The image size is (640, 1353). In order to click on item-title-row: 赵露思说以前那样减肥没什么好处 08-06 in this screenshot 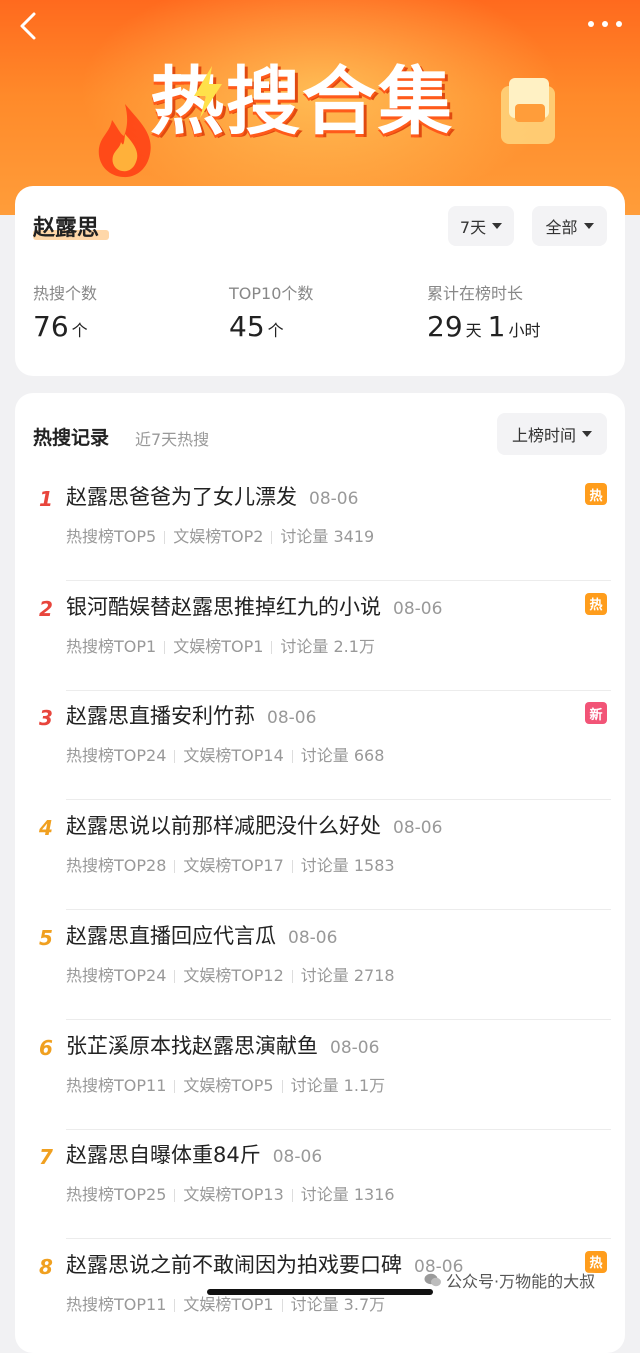, I will do `click(254, 825)`.